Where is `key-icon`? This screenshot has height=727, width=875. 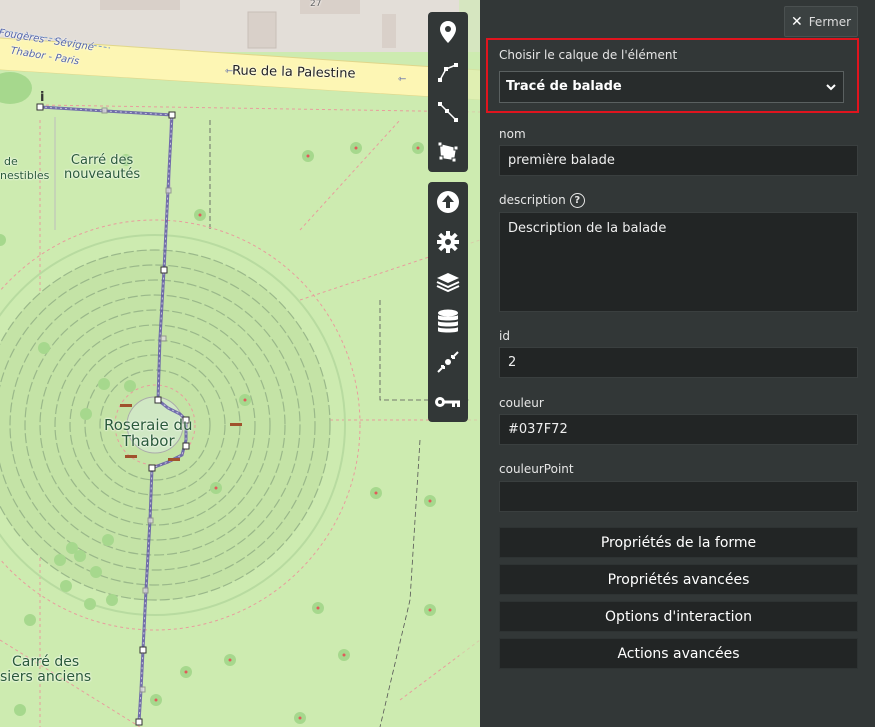
key-icon is located at coordinates (447, 402).